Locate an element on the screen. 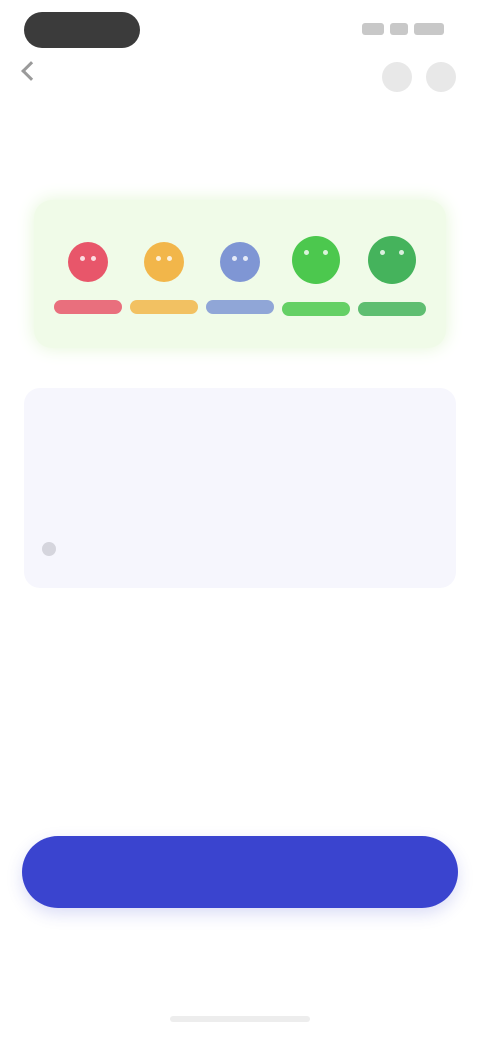 The image size is (480, 1040). mood-options is located at coordinates (240, 280).